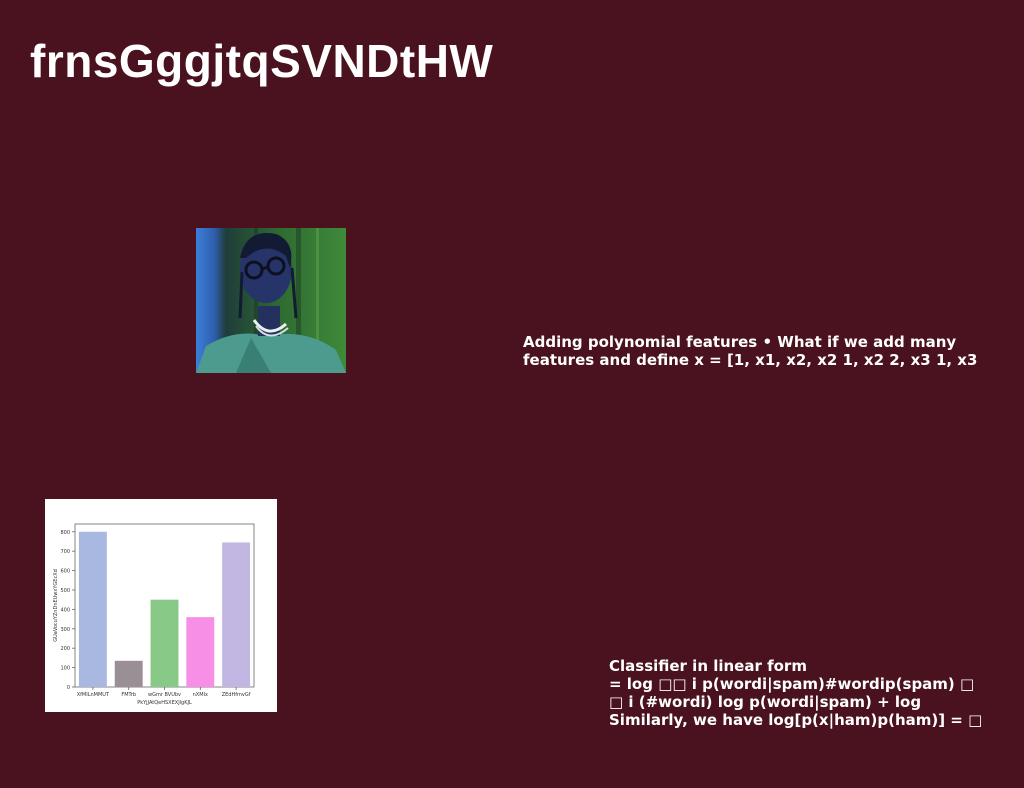 This screenshot has width=1024, height=788. What do you see at coordinates (128, 695) in the screenshot?
I see `x-tick-label: FMTrb` at bounding box center [128, 695].